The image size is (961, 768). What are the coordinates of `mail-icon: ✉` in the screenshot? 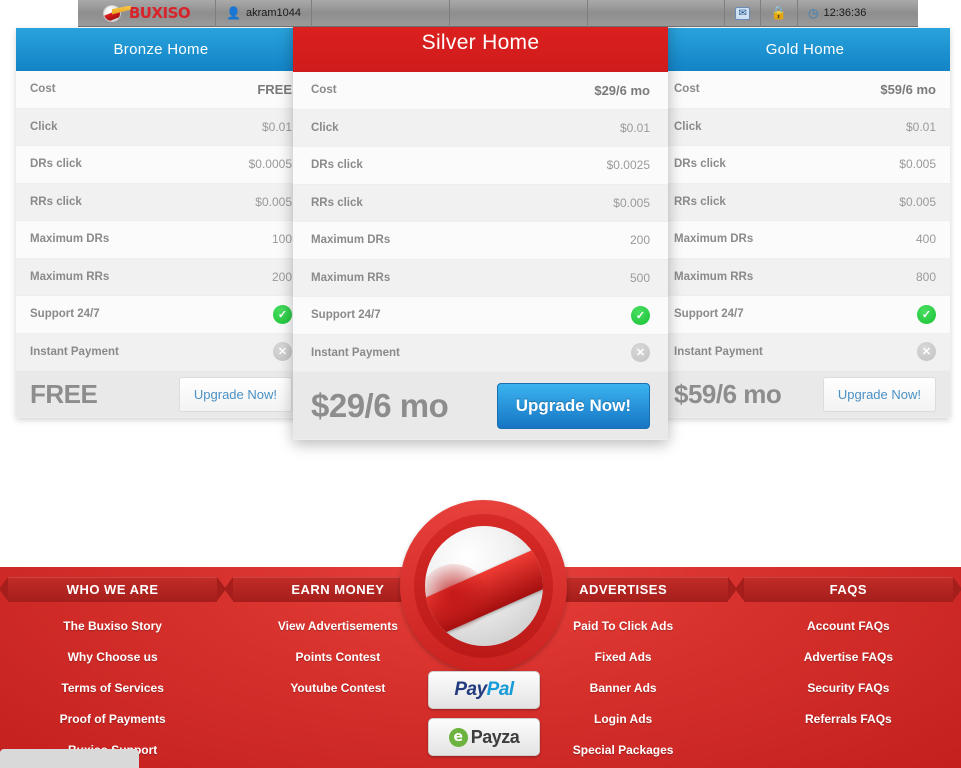 It's located at (742, 13).